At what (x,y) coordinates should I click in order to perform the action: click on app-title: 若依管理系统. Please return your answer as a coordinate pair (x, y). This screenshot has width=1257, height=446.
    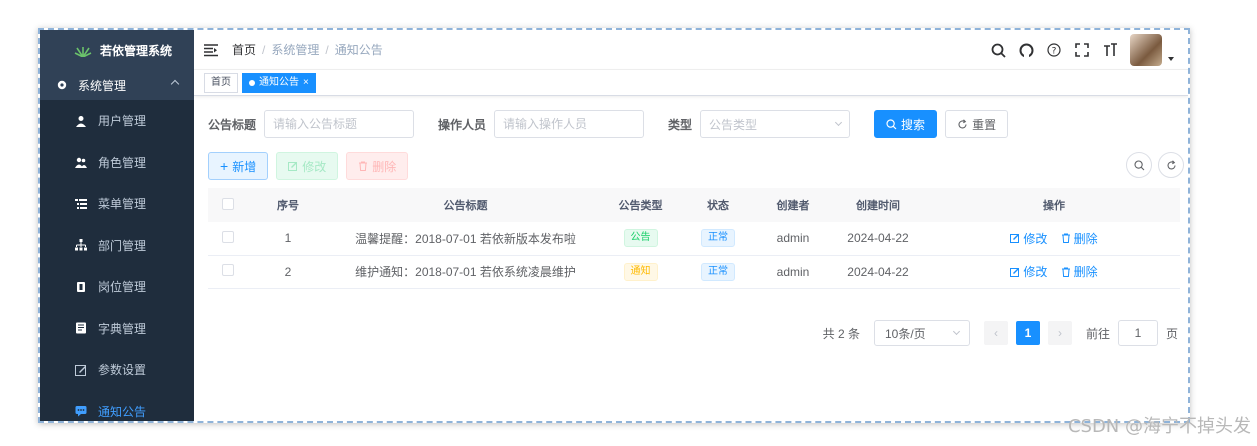
    Looking at the image, I should click on (136, 50).